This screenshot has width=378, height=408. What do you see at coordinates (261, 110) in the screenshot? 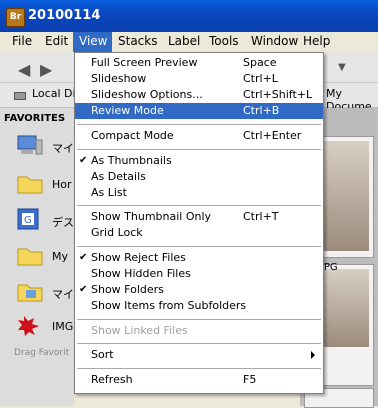
I see `menu-item-shortcut: Ctrl+B` at bounding box center [261, 110].